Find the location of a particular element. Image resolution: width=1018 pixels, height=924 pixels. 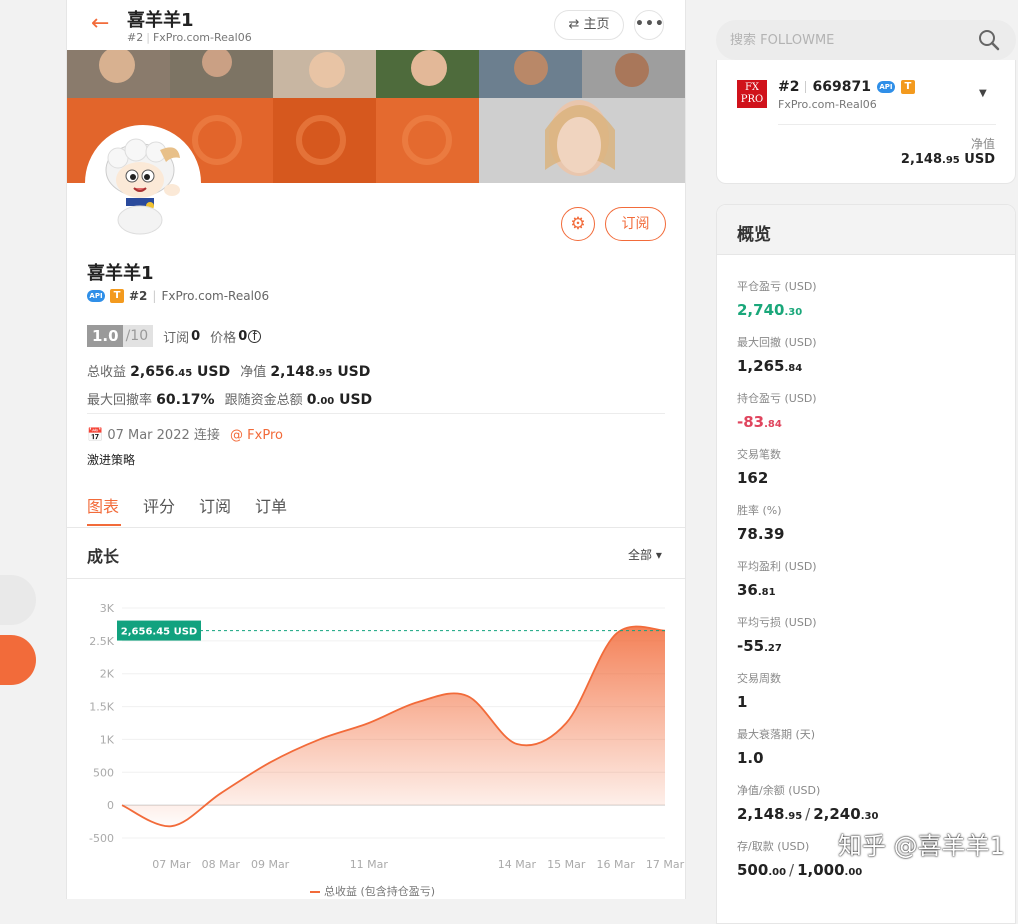

profile-divider is located at coordinates (376, 413).